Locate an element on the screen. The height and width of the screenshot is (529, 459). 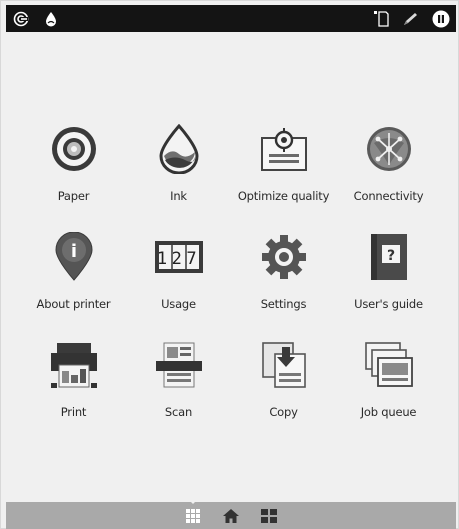
app-tile-copy: Copy is located at coordinates (283, 389).